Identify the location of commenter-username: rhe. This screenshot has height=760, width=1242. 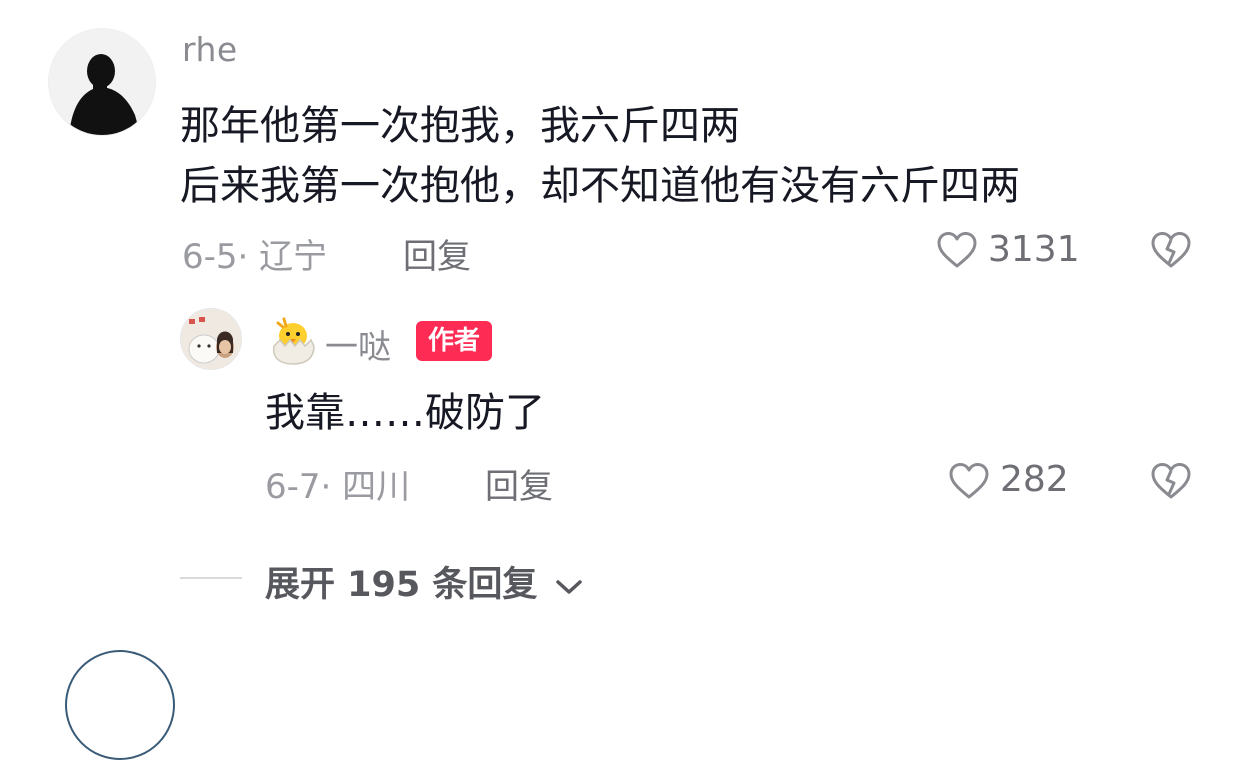
(210, 49).